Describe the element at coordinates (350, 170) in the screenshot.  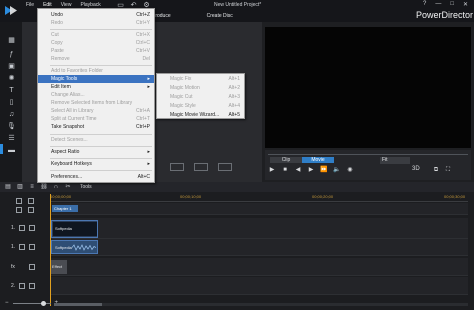
I see `snapshot-icon: ◉` at that location.